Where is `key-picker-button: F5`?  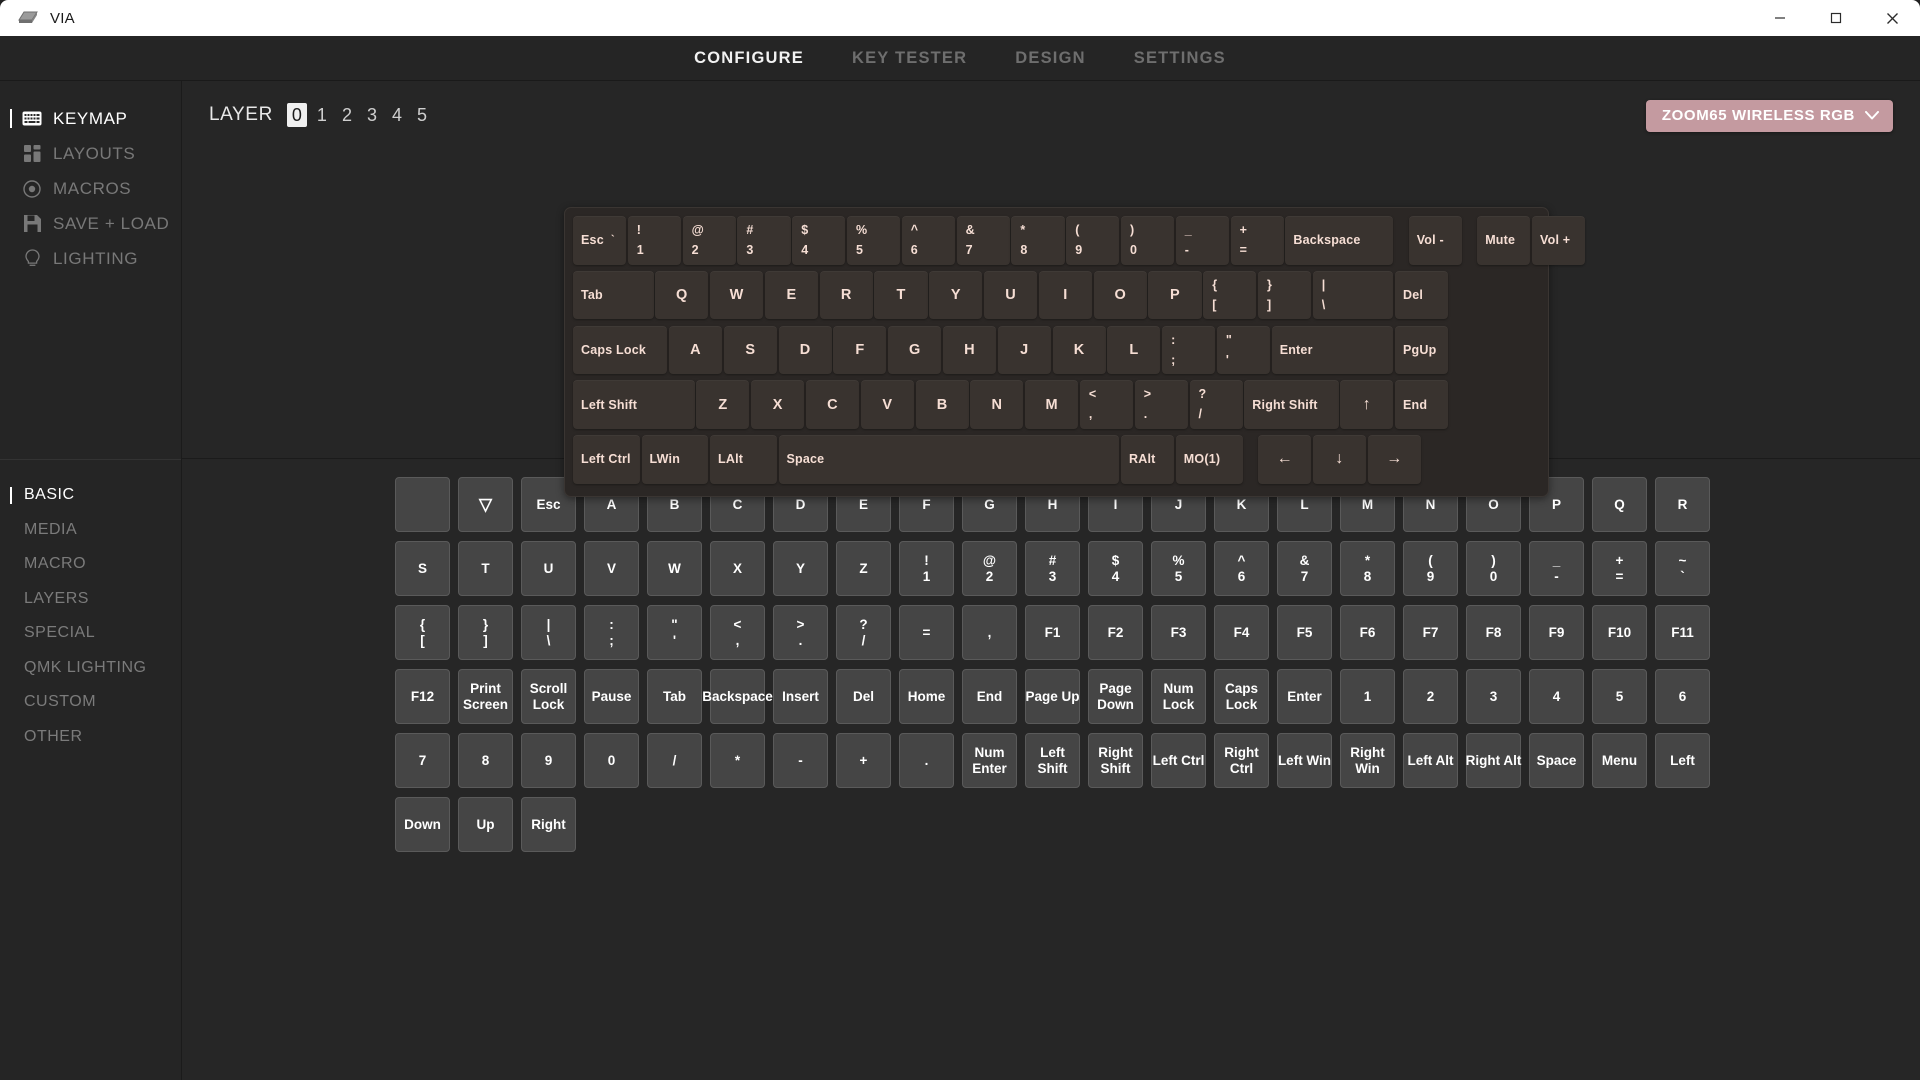
key-picker-button: F5 is located at coordinates (1304, 632).